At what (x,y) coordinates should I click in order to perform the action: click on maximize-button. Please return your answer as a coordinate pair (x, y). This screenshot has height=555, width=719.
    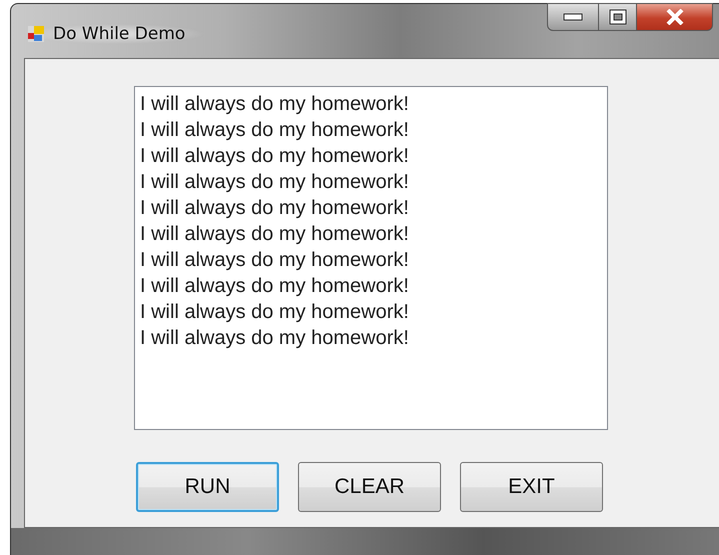
    Looking at the image, I should click on (618, 17).